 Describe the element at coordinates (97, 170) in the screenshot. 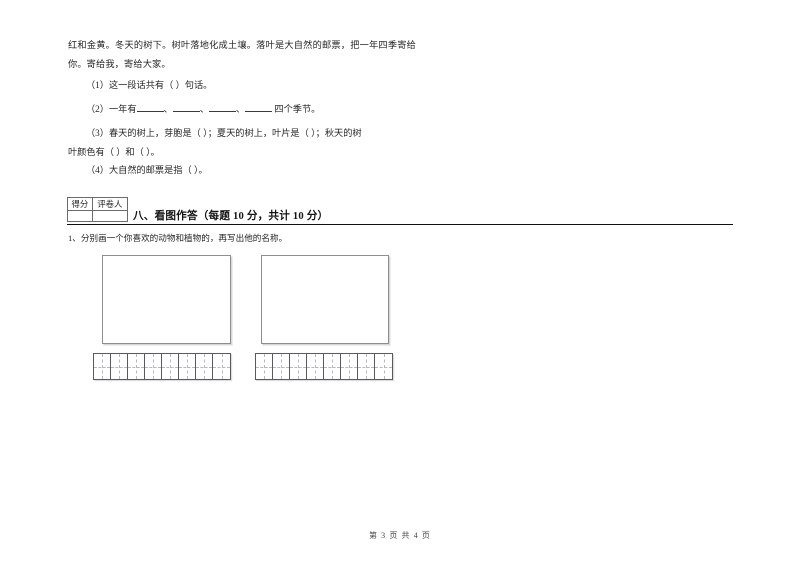

I see `question-4-number: （4）` at that location.